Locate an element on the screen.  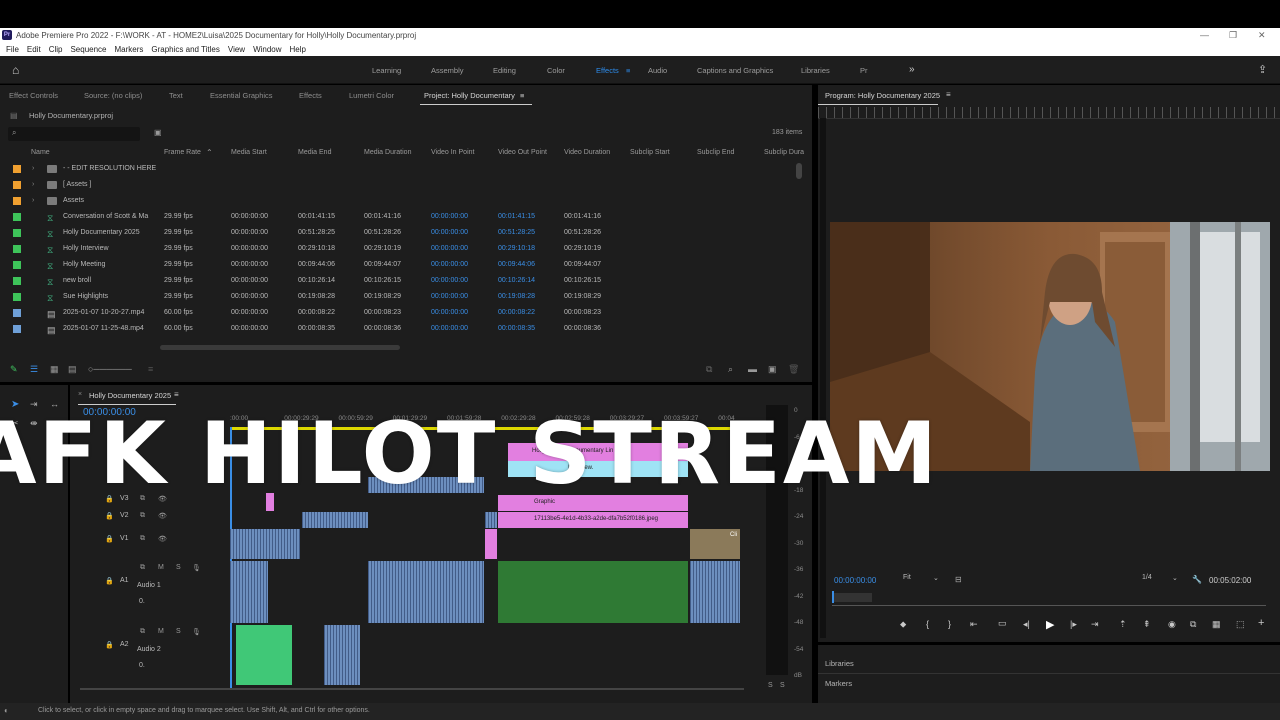
workspace-menu-icon: ≡ is located at coordinates (628, 70).